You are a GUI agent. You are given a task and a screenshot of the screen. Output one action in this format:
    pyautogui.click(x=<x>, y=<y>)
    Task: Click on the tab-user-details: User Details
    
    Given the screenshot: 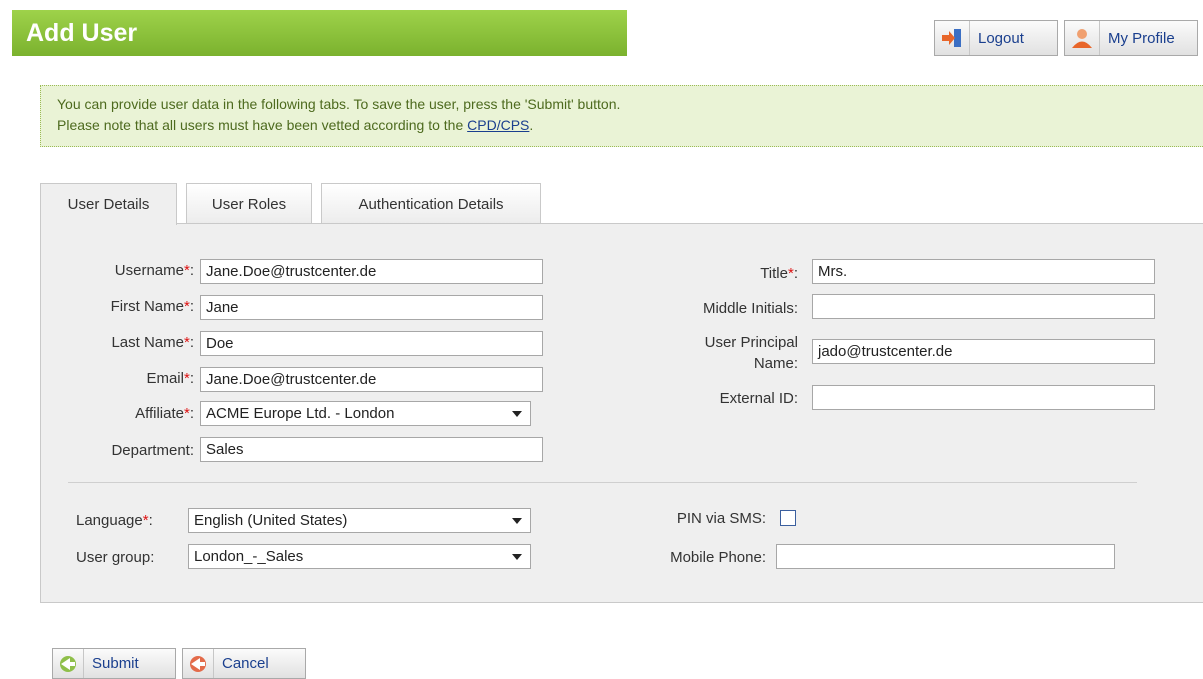 What is the action you would take?
    pyautogui.click(x=108, y=204)
    